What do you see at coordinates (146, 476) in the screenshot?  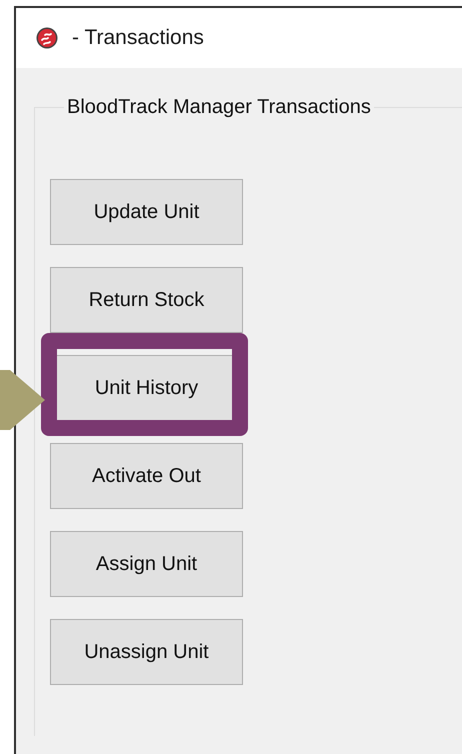 I see `transaction-button: Activate Out` at bounding box center [146, 476].